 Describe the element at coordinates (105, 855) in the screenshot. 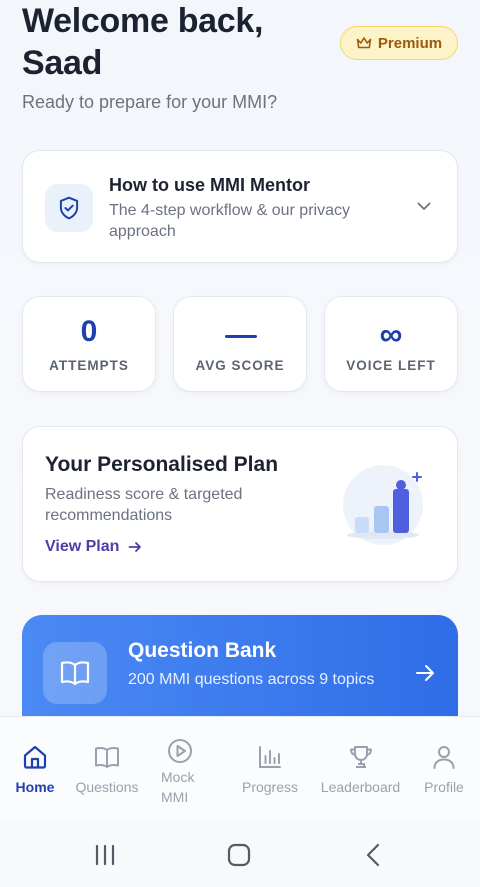

I see `recents-icon` at that location.